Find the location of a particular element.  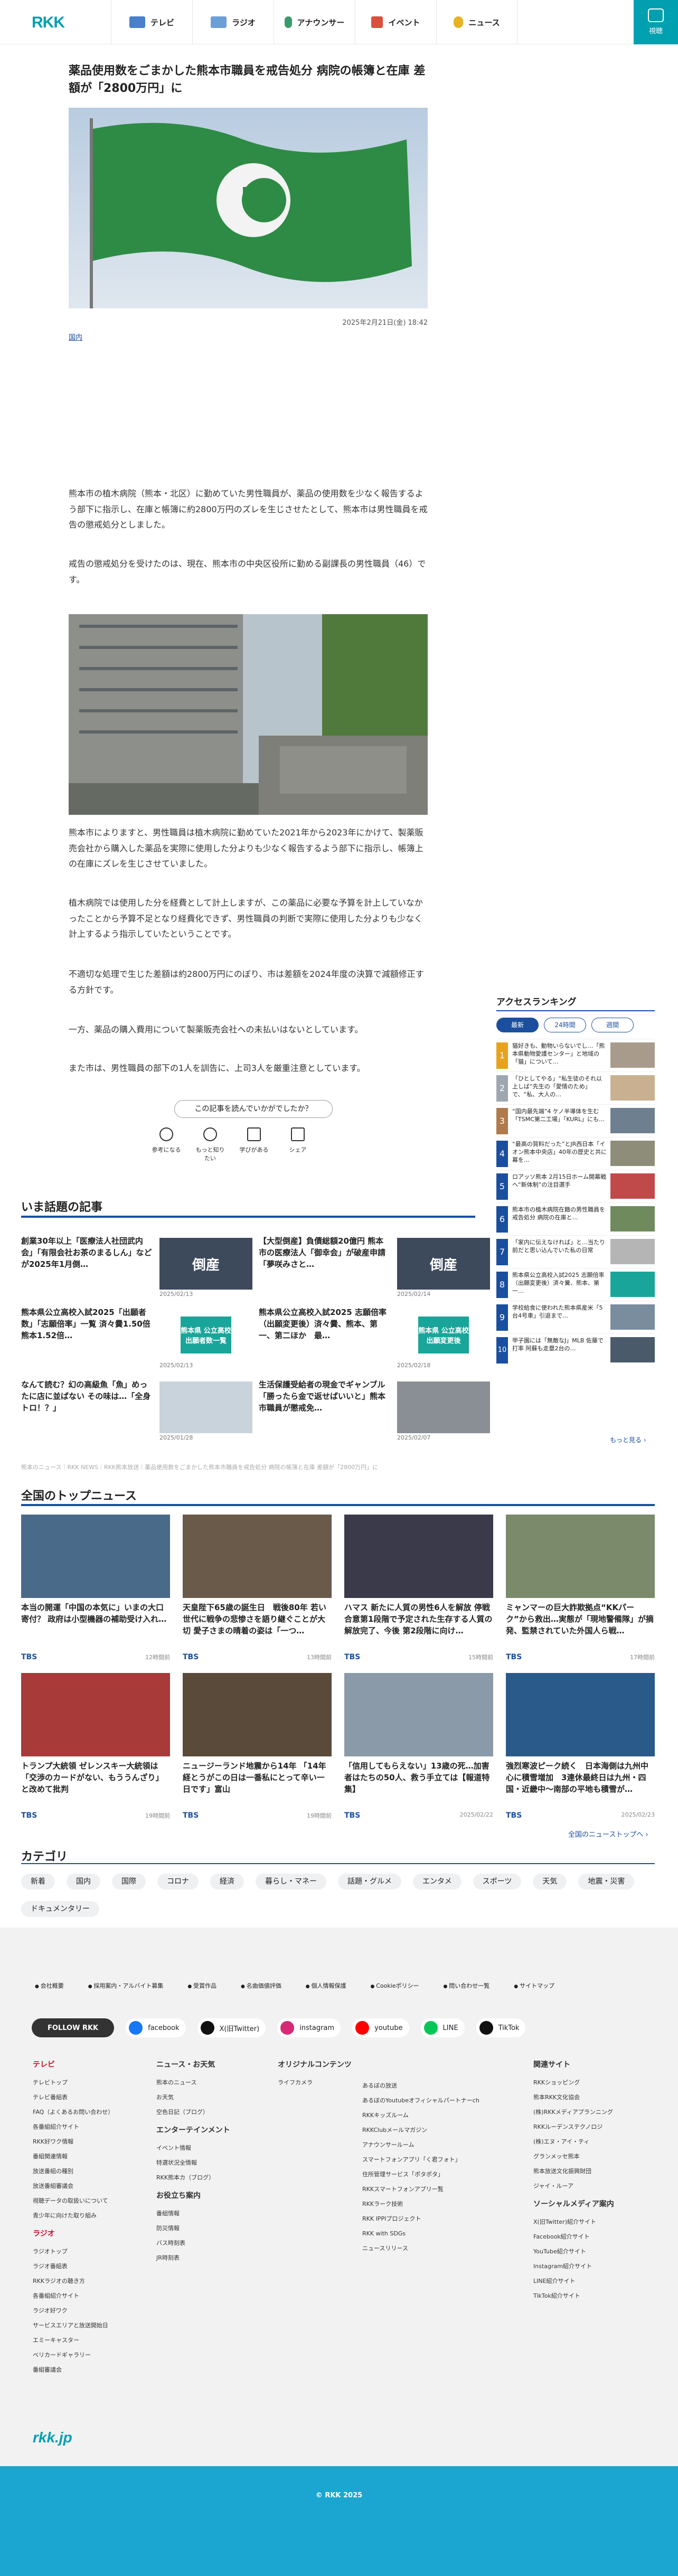

footer-item: 防災情報 is located at coordinates (193, 2228).